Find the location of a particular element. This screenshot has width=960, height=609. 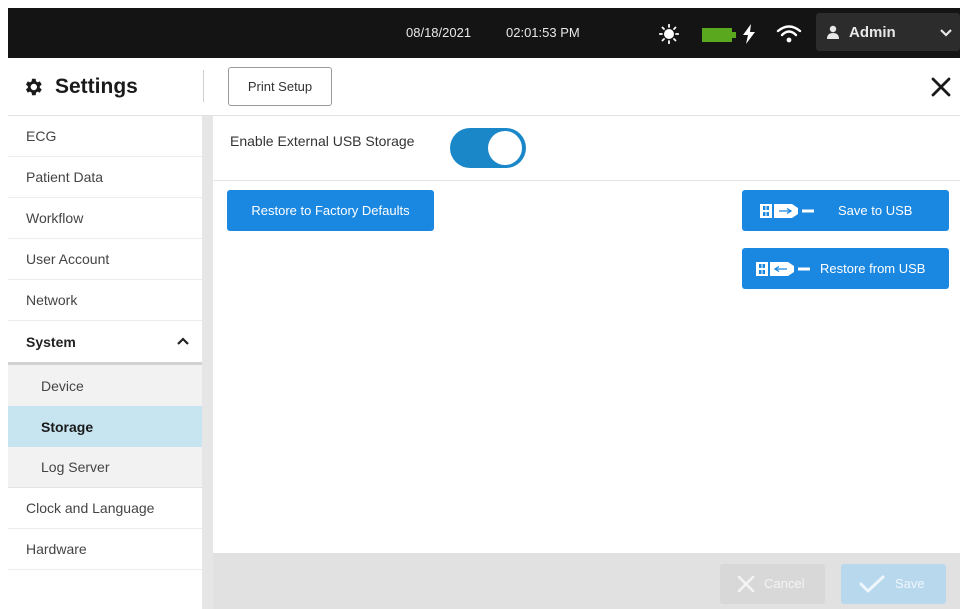

sidebar-item-label: Log Server is located at coordinates (75, 467).